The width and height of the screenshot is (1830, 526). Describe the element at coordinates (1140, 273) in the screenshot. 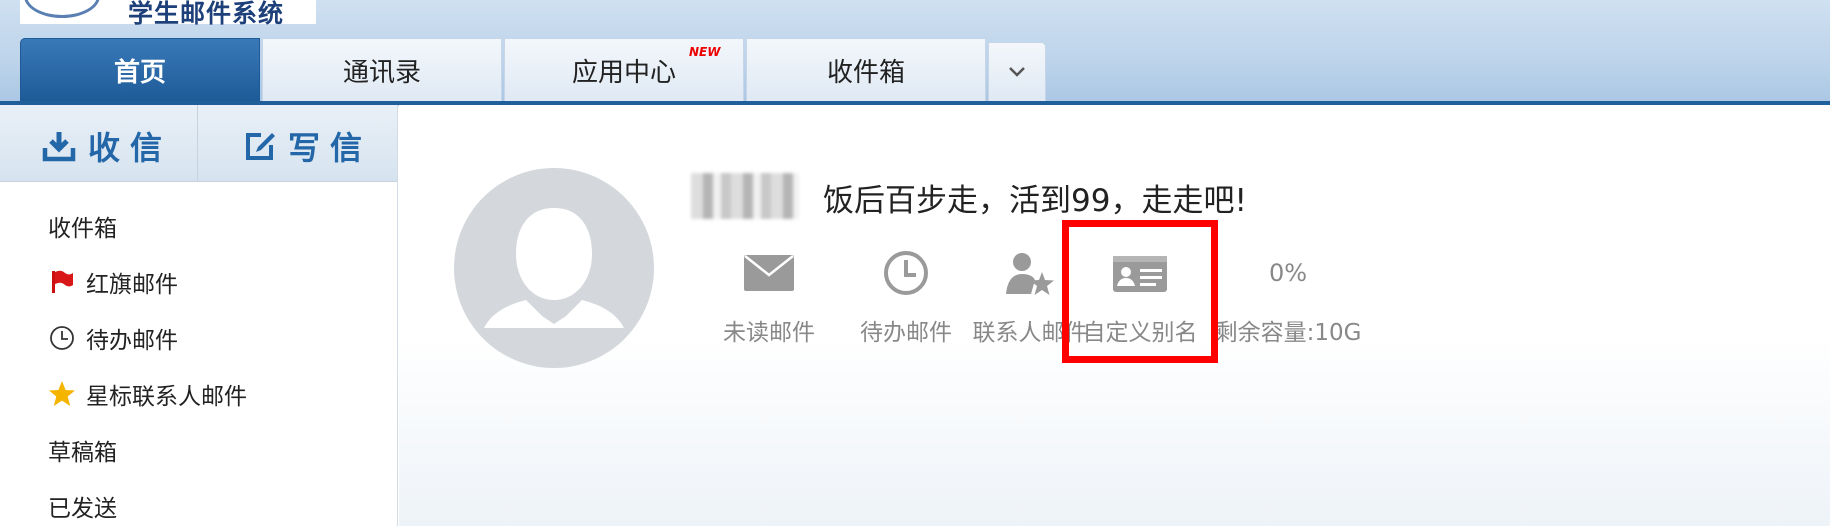

I see `id-card-icon` at that location.